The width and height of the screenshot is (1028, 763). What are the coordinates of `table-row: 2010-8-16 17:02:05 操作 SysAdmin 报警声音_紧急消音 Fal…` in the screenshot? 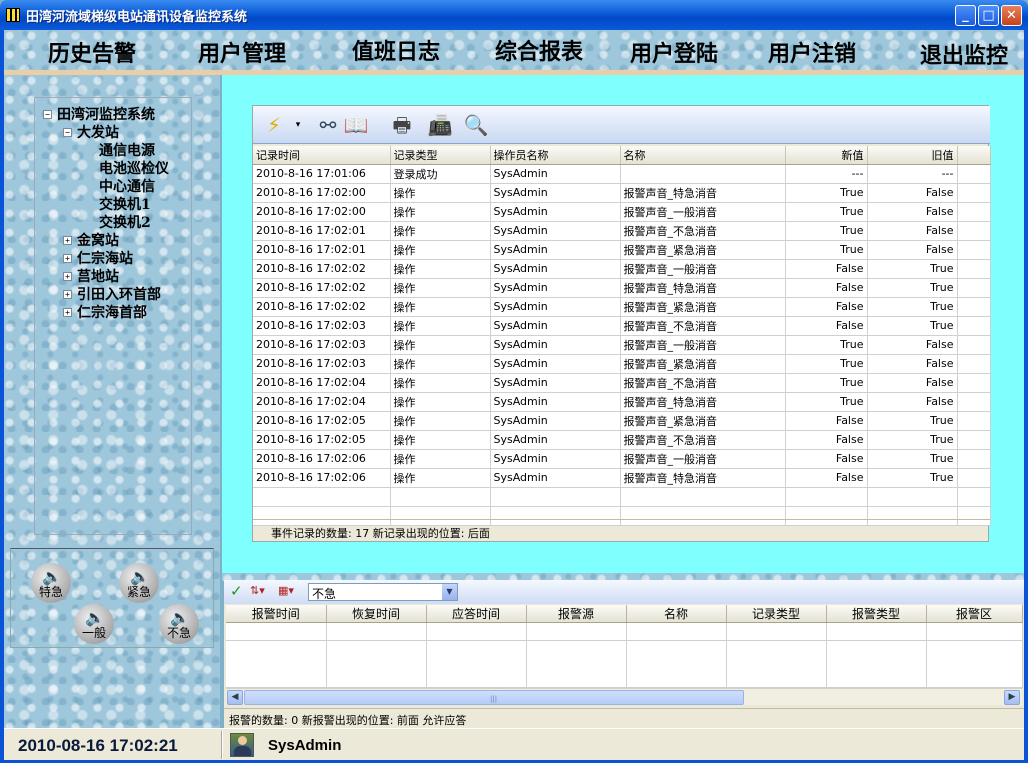 It's located at (622, 421).